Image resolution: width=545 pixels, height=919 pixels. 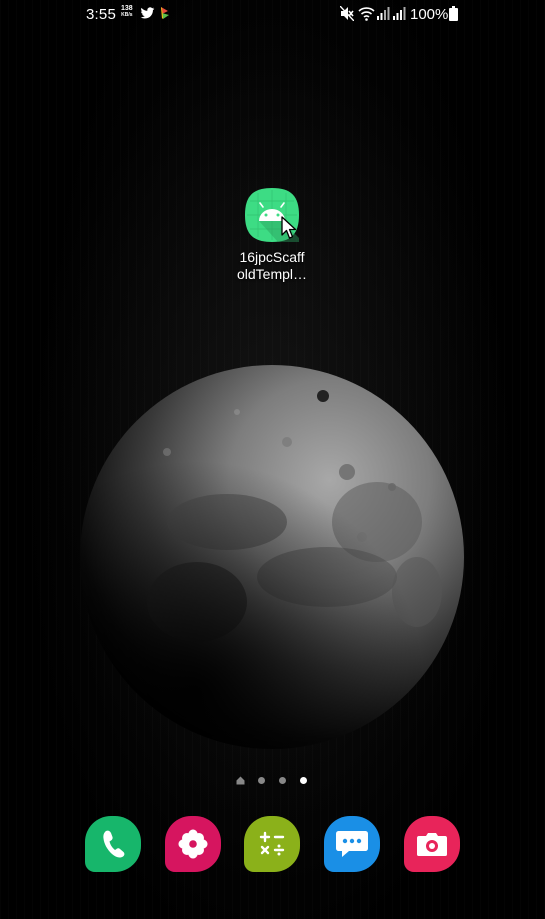 I want to click on status-time: 3:55, so click(x=101, y=14).